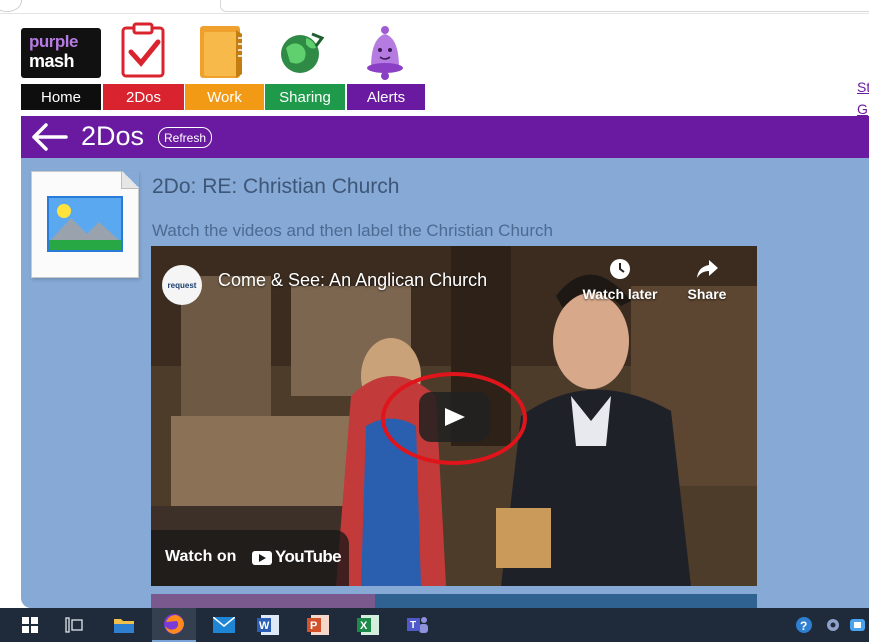 The image size is (869, 642). What do you see at coordinates (61, 97) in the screenshot?
I see `tab-home: Home` at bounding box center [61, 97].